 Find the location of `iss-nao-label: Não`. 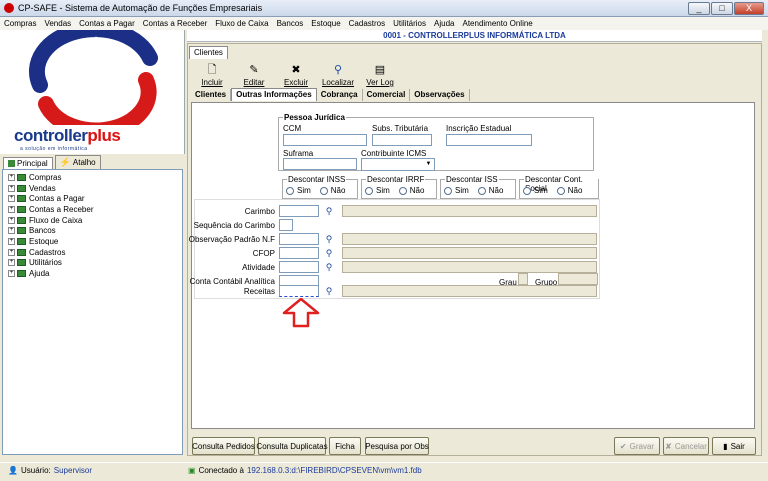

iss-nao-label: Não is located at coordinates (496, 190).